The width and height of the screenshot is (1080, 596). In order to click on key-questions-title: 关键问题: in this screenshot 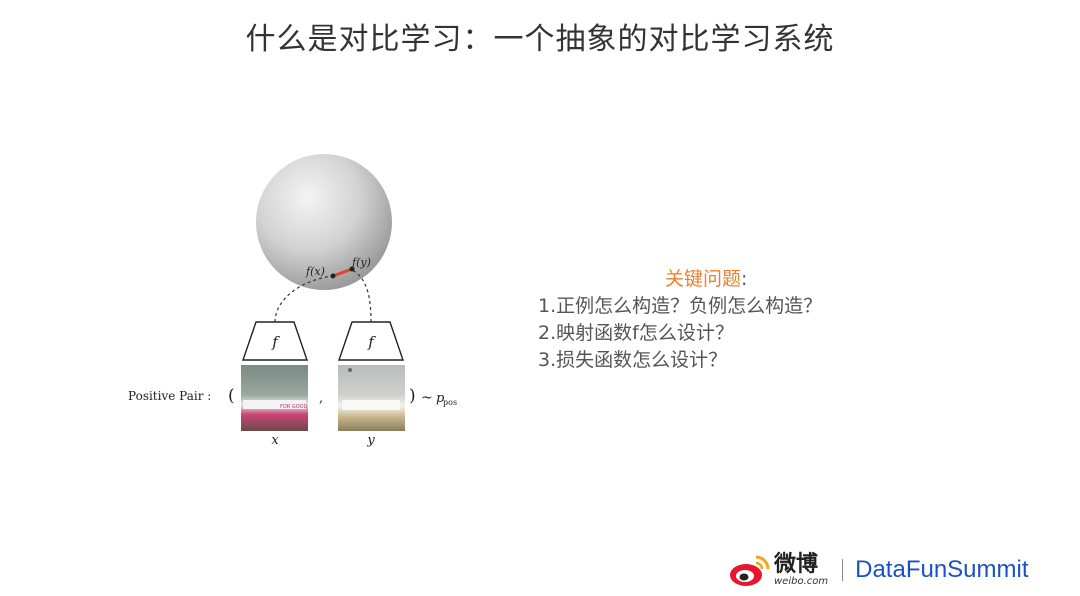, I will do `click(718, 279)`.